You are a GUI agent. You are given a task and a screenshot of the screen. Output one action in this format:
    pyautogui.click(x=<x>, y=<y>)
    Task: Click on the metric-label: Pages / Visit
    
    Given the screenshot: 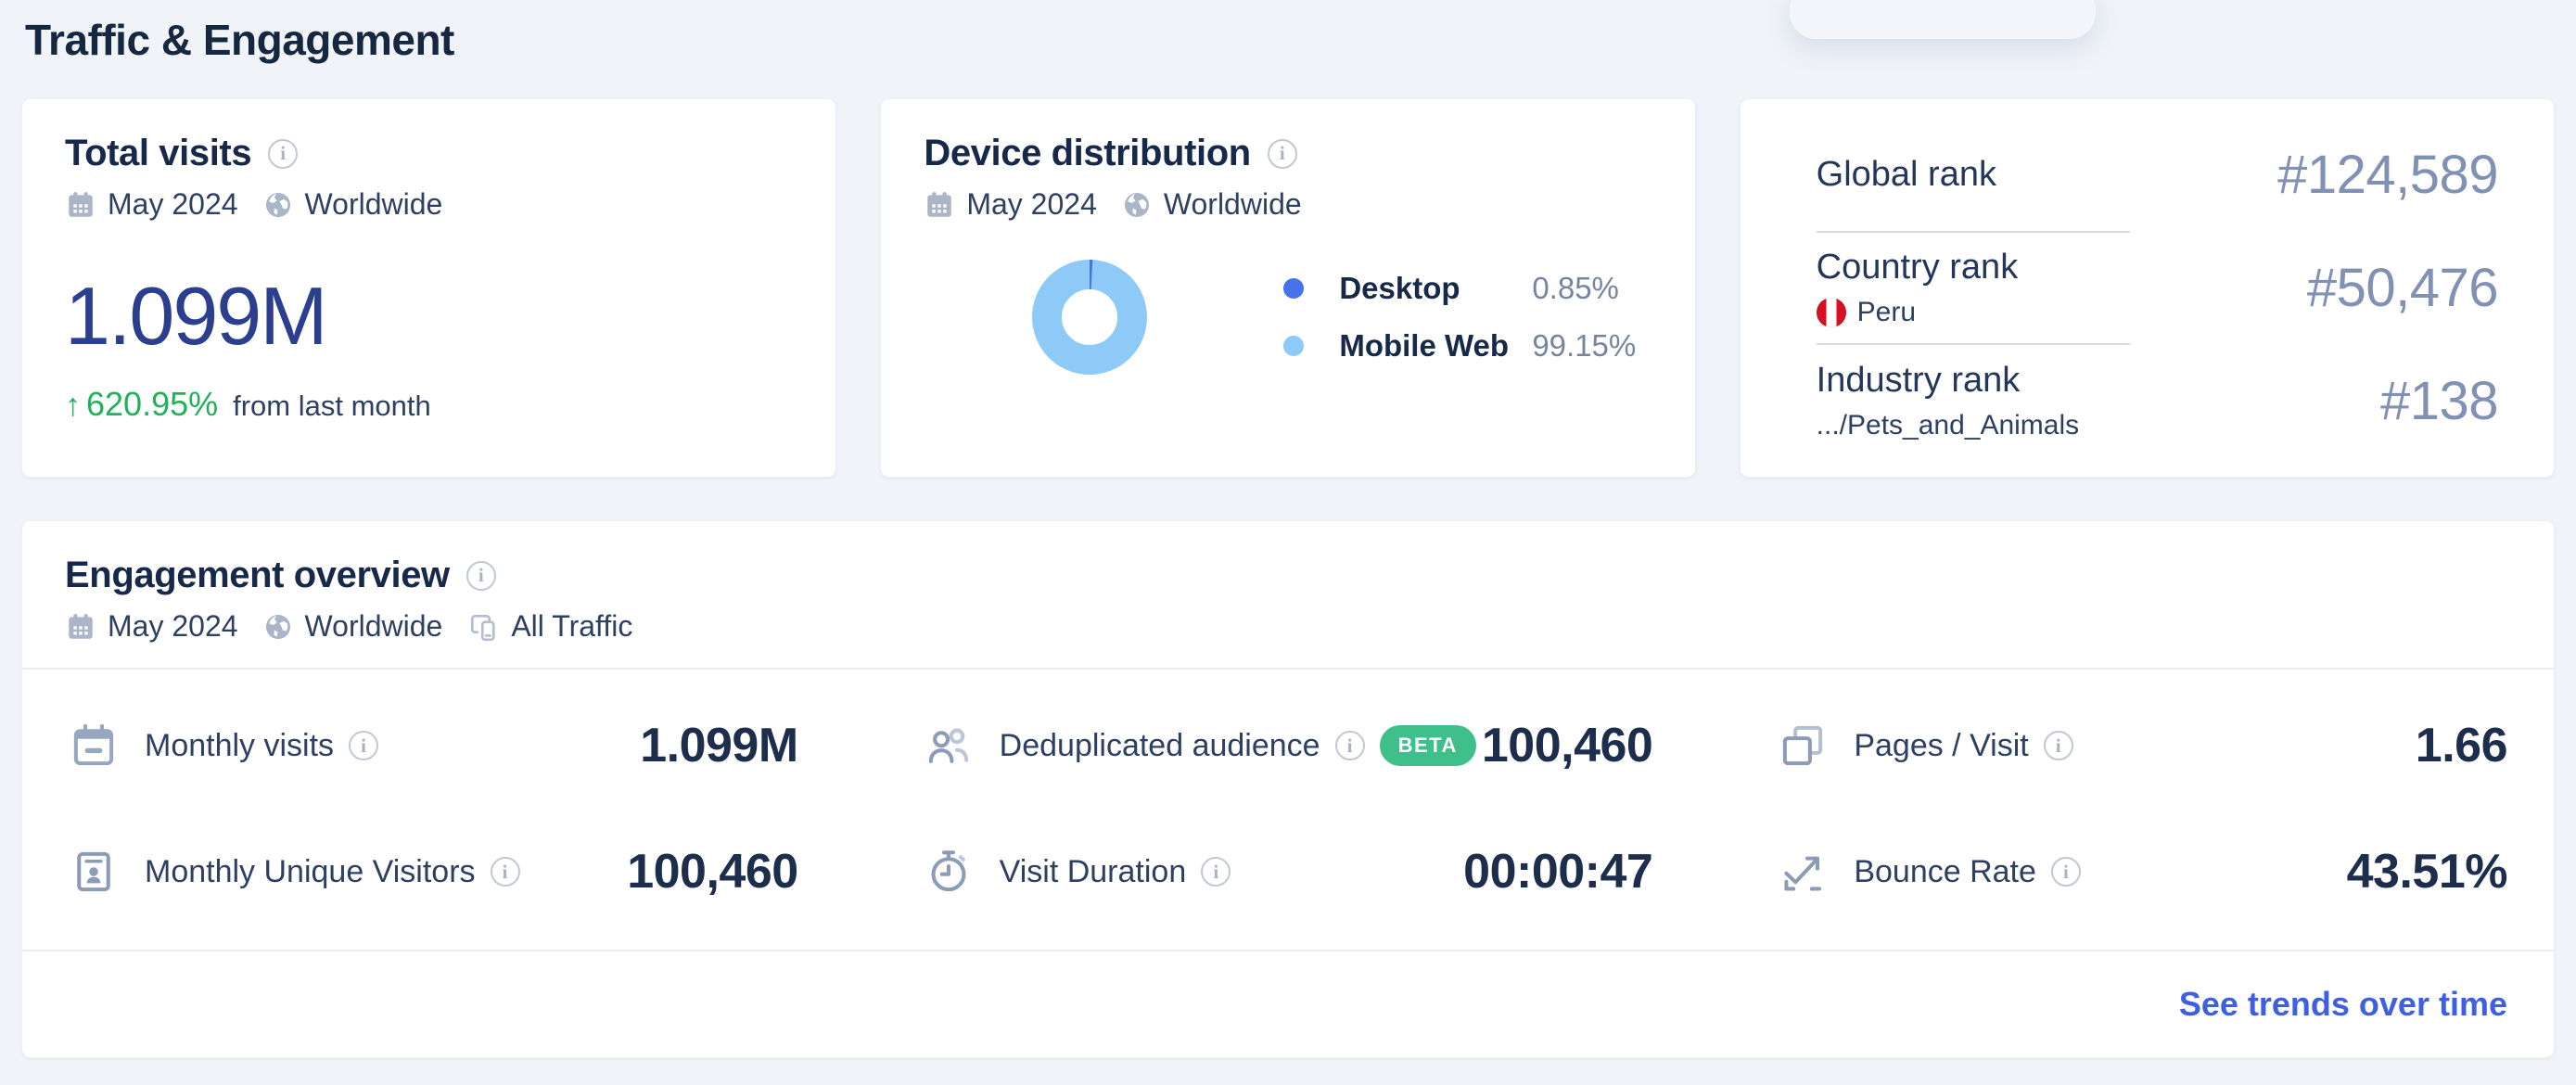 What is the action you would take?
    pyautogui.click(x=1941, y=745)
    